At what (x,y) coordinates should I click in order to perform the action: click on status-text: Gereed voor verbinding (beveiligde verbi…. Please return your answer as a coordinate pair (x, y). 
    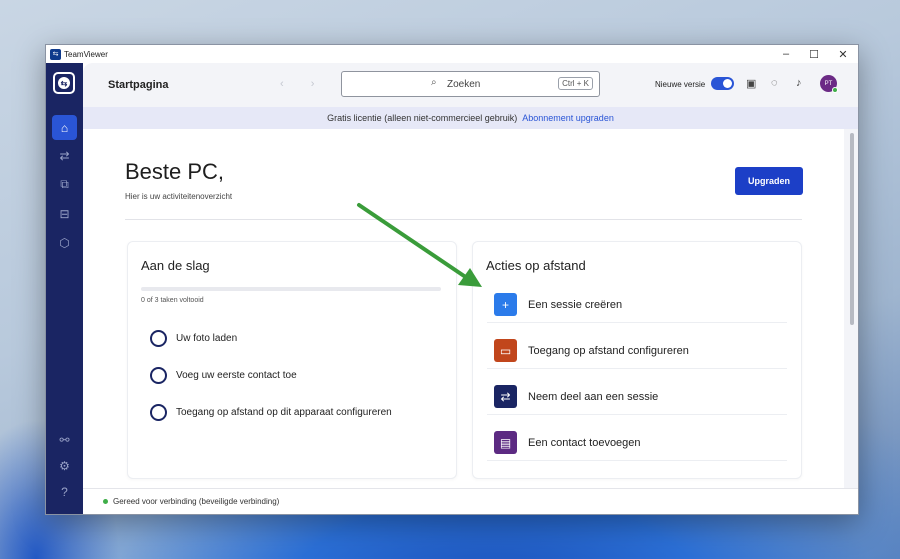
    Looking at the image, I should click on (196, 501).